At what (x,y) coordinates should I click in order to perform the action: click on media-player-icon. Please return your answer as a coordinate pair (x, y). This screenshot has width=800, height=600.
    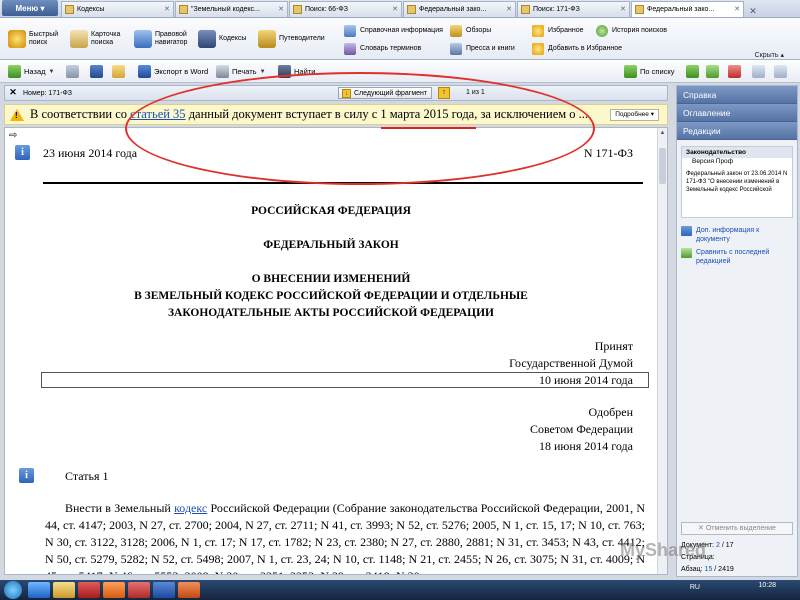
    Looking at the image, I should click on (114, 590).